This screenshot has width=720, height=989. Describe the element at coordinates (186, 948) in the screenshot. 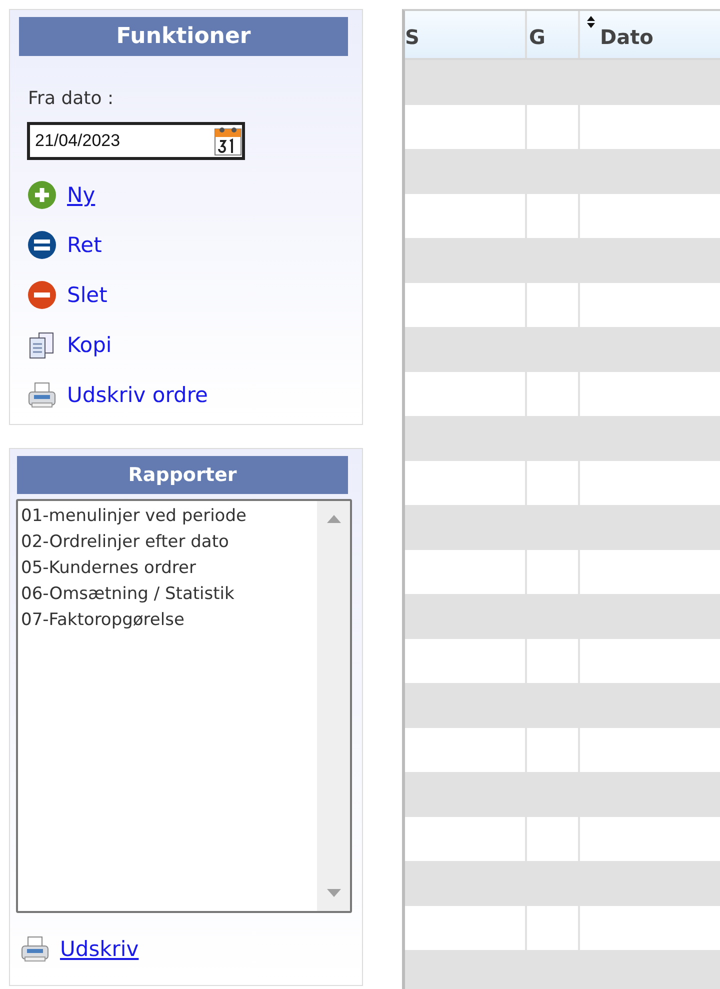

I see `print-link: Udskriv` at that location.